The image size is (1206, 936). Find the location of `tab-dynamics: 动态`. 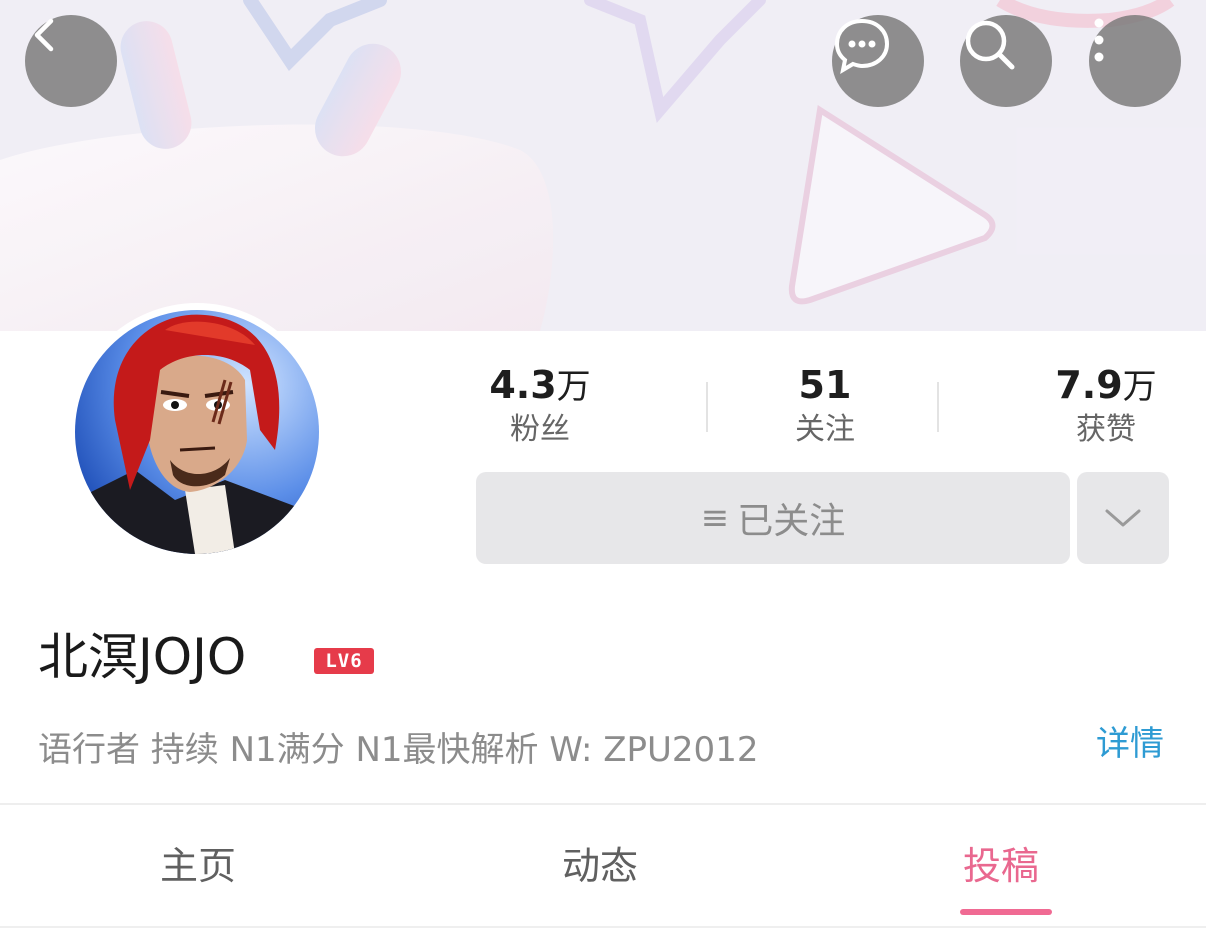

tab-dynamics: 动态 is located at coordinates (600, 866).